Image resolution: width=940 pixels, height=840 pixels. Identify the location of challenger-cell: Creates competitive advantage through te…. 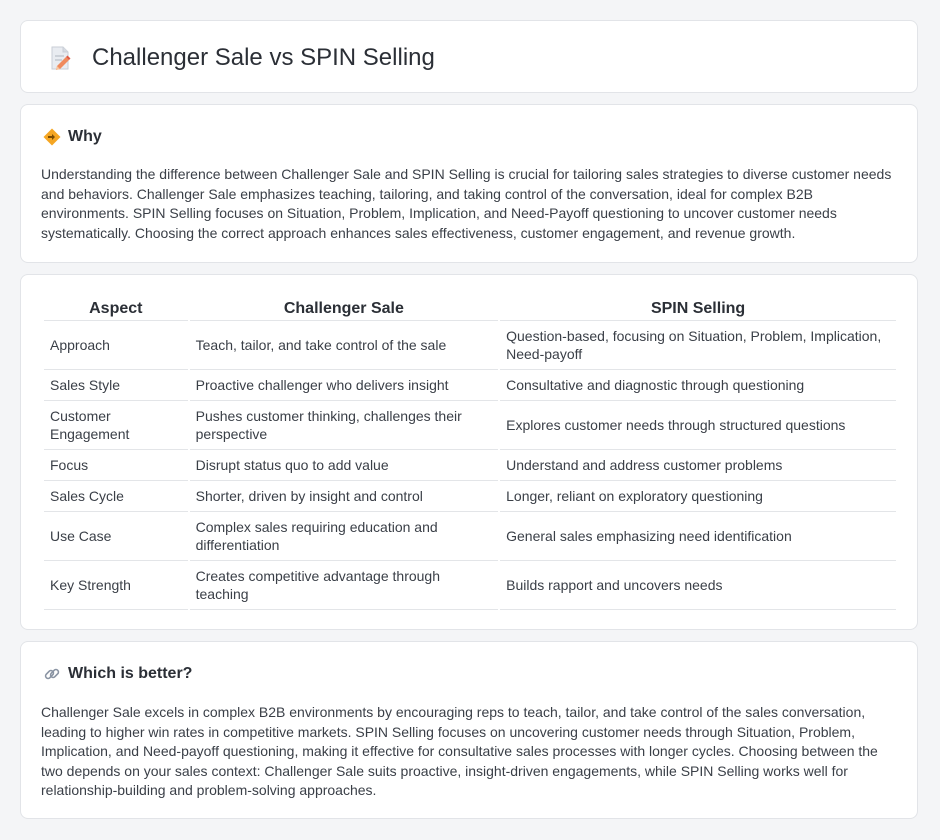
(344, 585).